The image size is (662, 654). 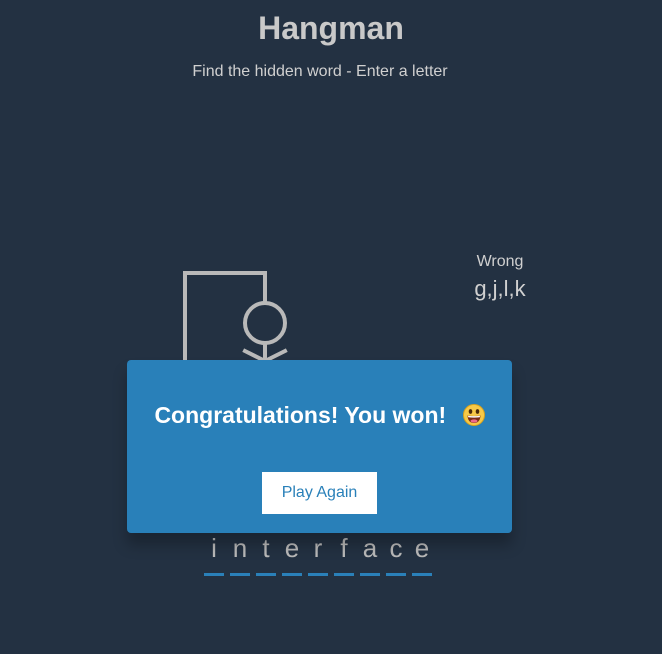 What do you see at coordinates (266, 554) in the screenshot?
I see `word-letter: t` at bounding box center [266, 554].